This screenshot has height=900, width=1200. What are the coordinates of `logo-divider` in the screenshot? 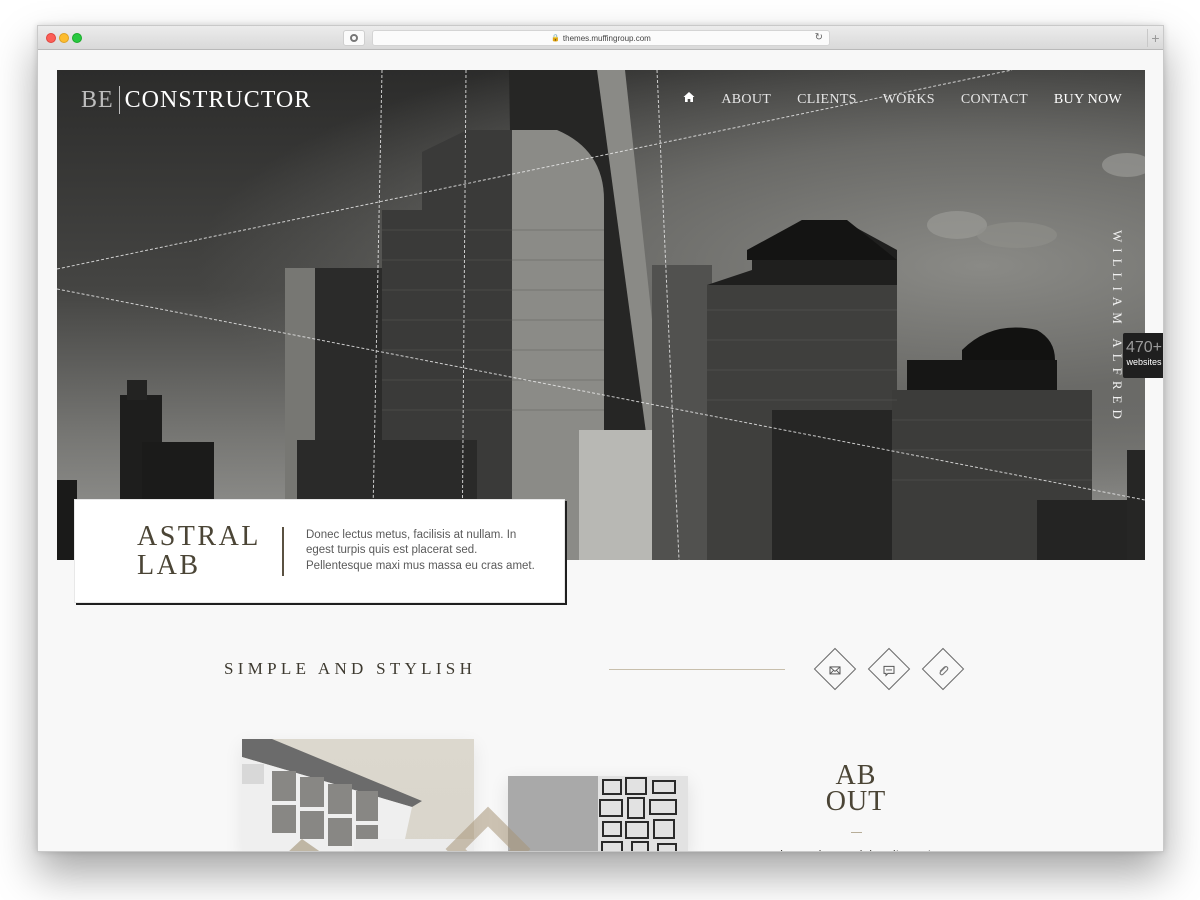 It's located at (119, 100).